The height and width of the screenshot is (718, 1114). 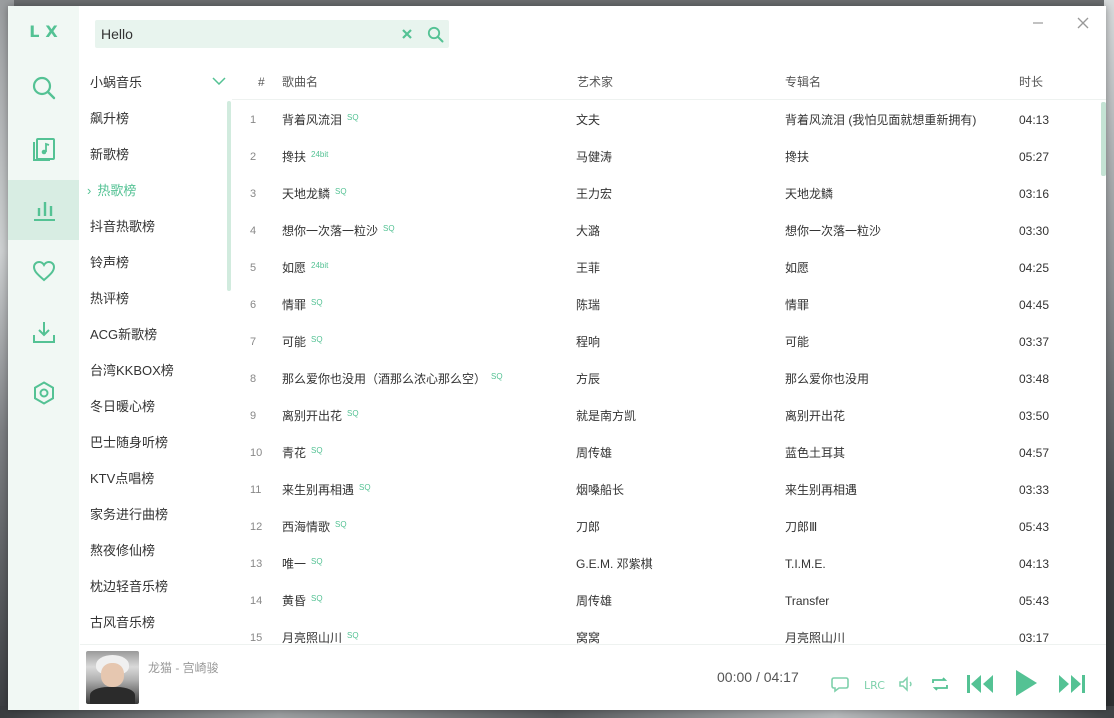 I want to click on table-row: 5 如愿 24bit 王菲 如愿 04:25, so click(x=669, y=268).